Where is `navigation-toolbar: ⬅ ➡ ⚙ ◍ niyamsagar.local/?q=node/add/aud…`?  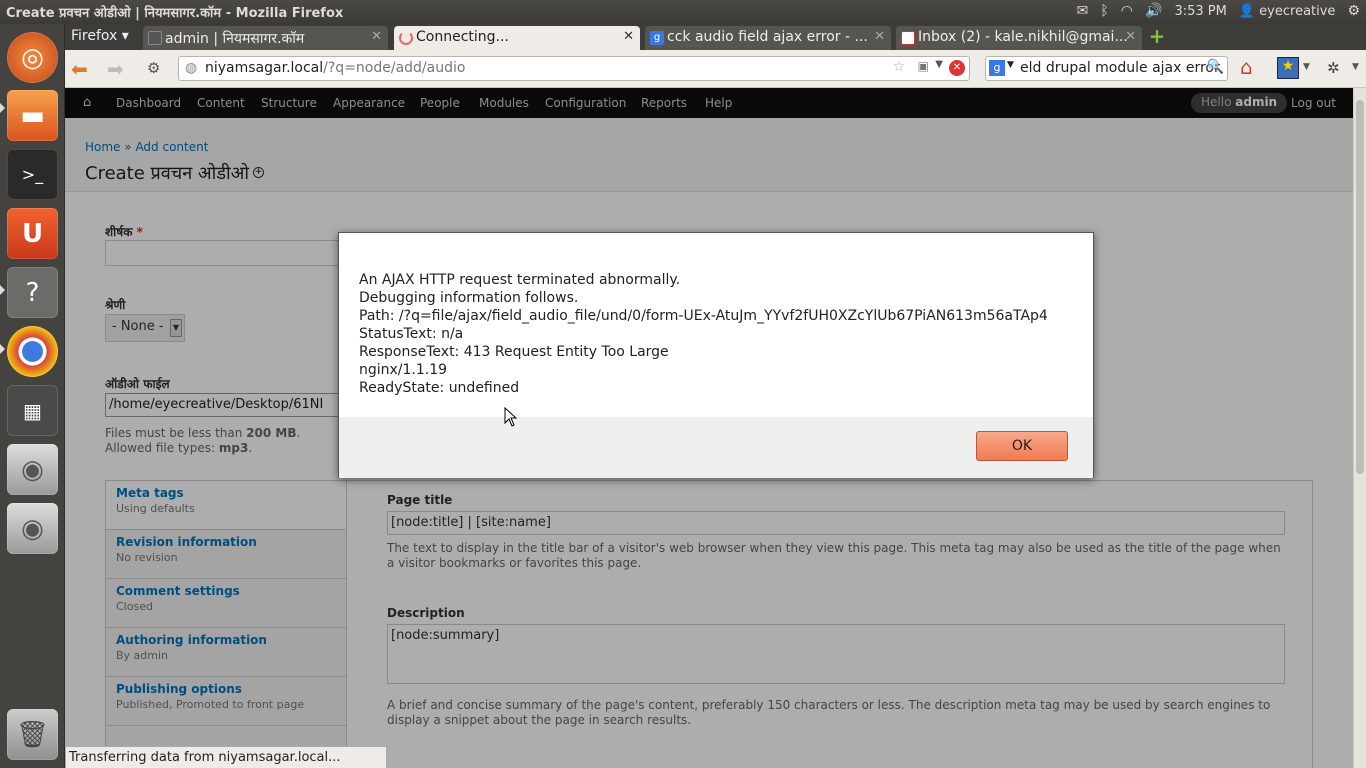
navigation-toolbar: ⬅ ➡ ⚙ ◍ niyamsagar.local/?q=node/add/aud… is located at coordinates (715, 69).